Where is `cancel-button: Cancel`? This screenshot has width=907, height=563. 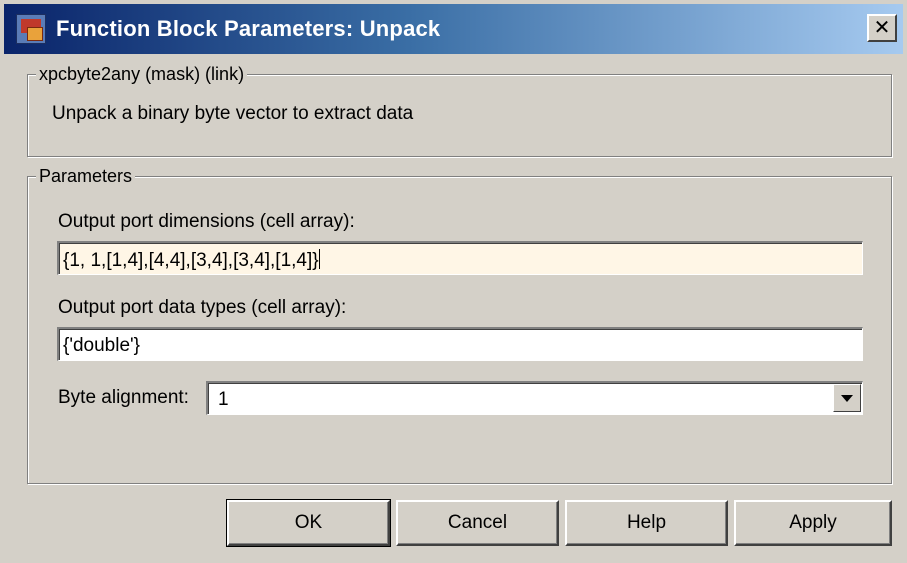 cancel-button: Cancel is located at coordinates (477, 523).